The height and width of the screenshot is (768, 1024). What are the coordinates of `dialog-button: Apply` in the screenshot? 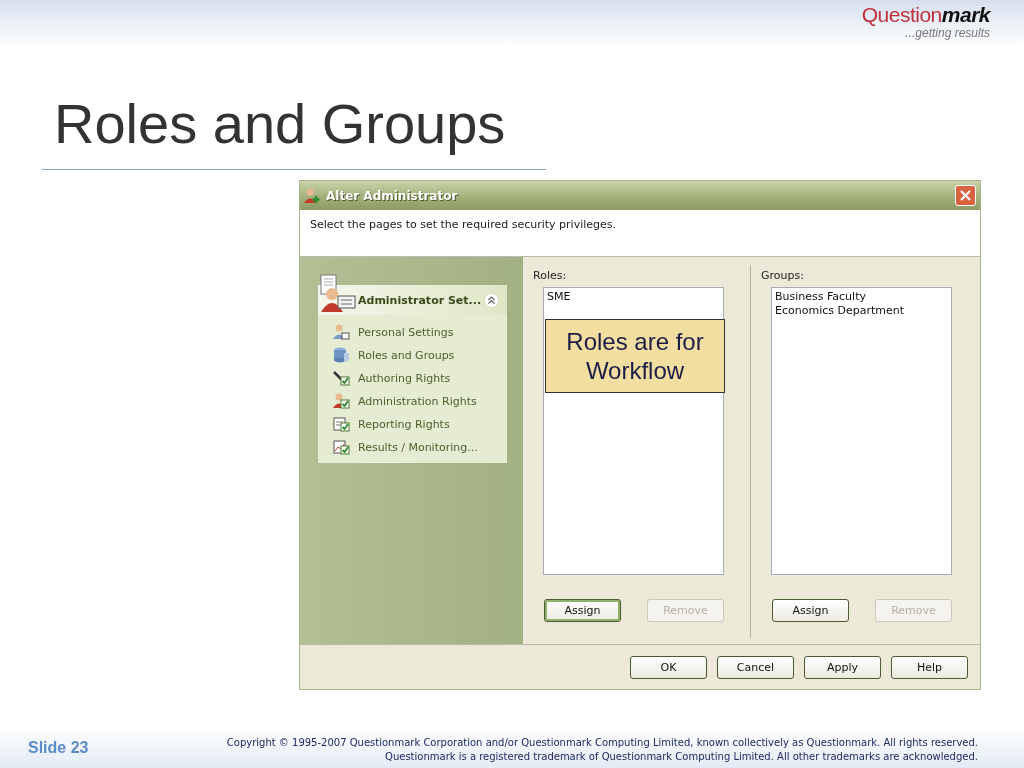 It's located at (842, 667).